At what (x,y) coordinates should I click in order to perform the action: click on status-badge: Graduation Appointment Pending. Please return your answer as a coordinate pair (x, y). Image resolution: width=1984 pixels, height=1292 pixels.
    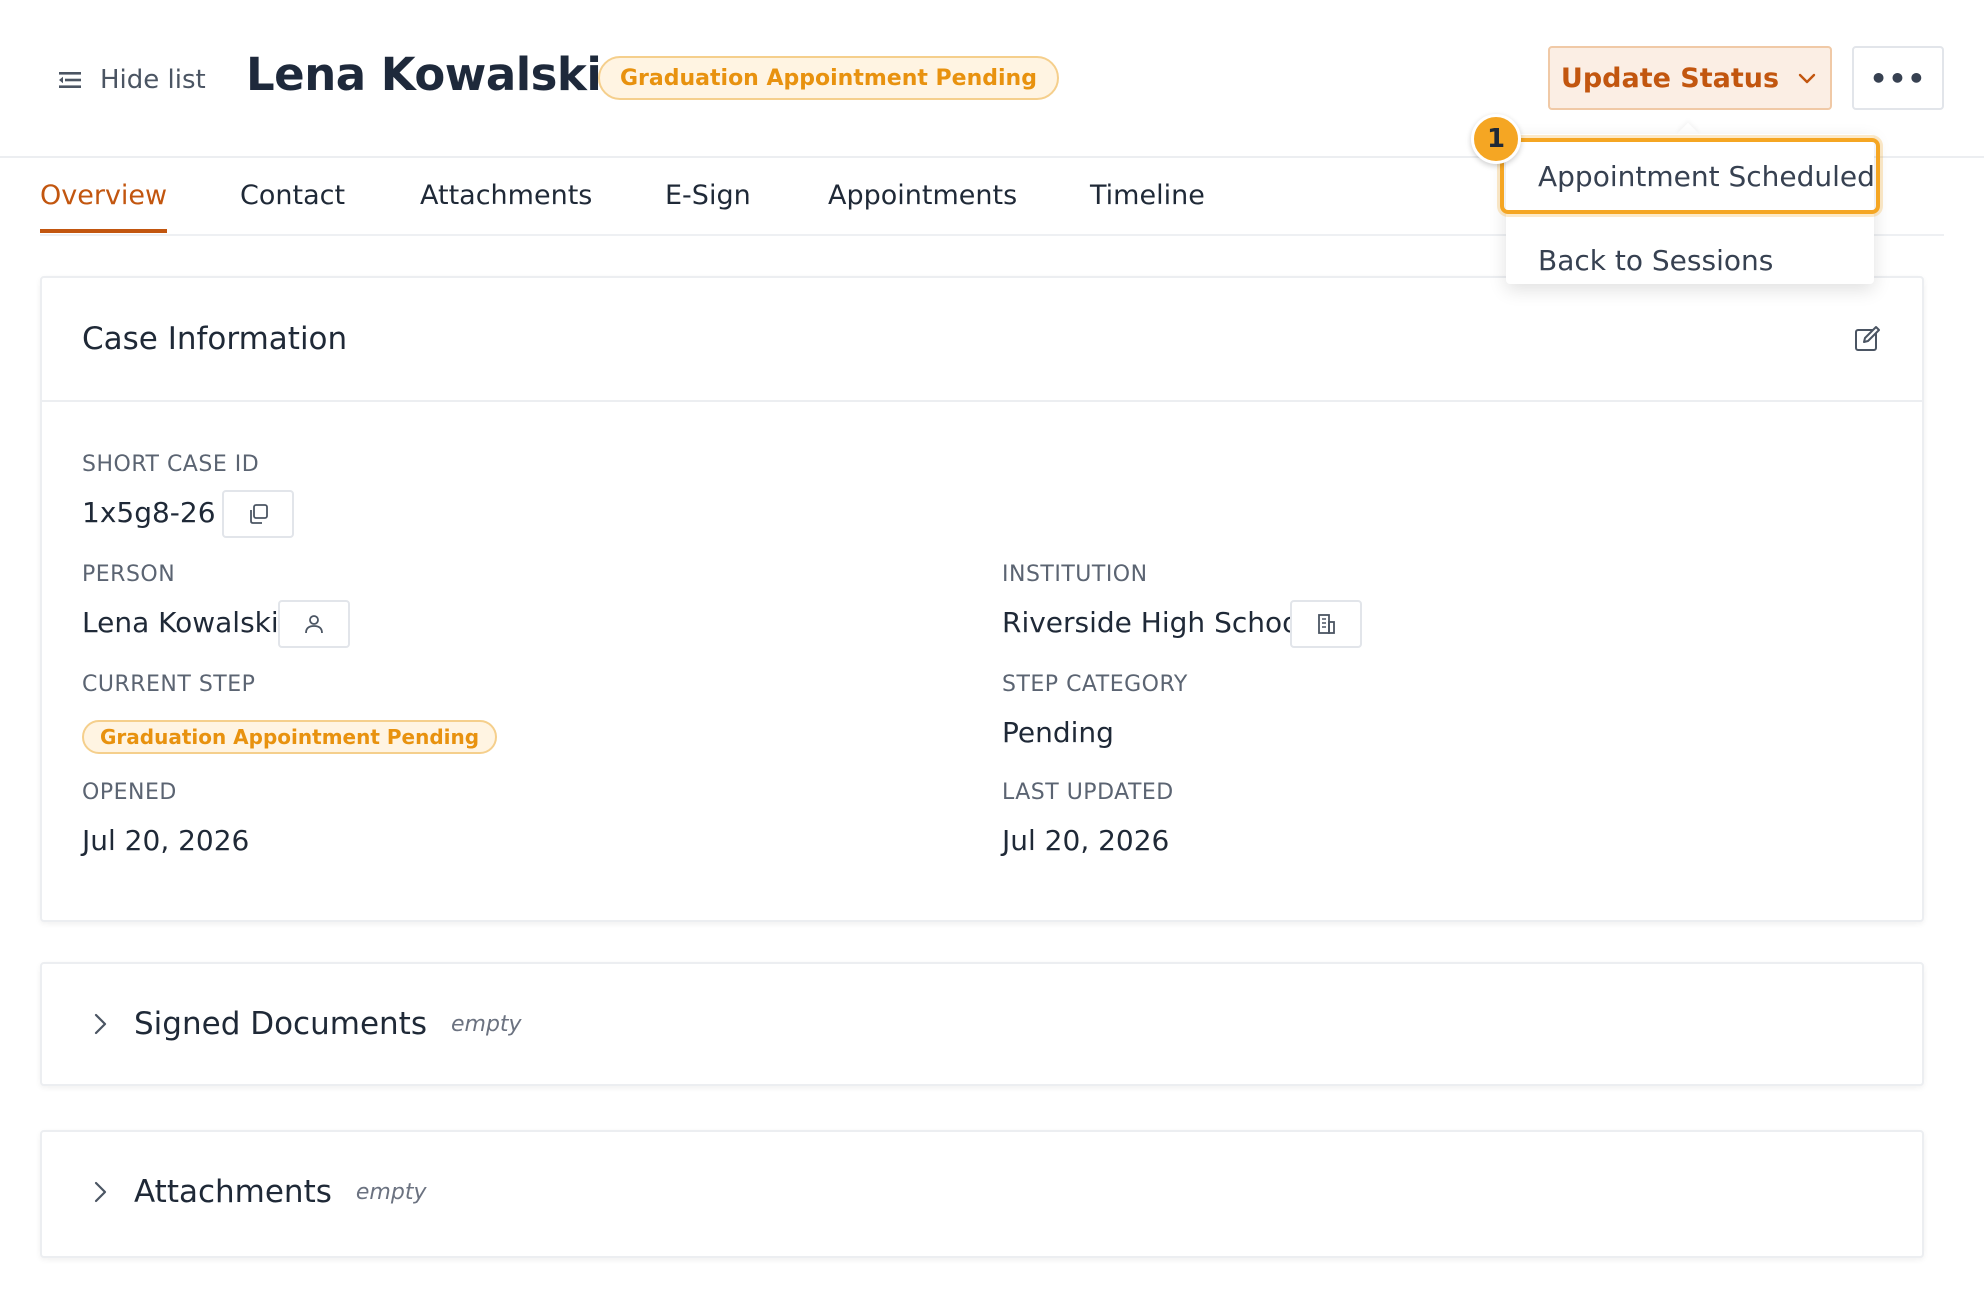
    Looking at the image, I should click on (828, 78).